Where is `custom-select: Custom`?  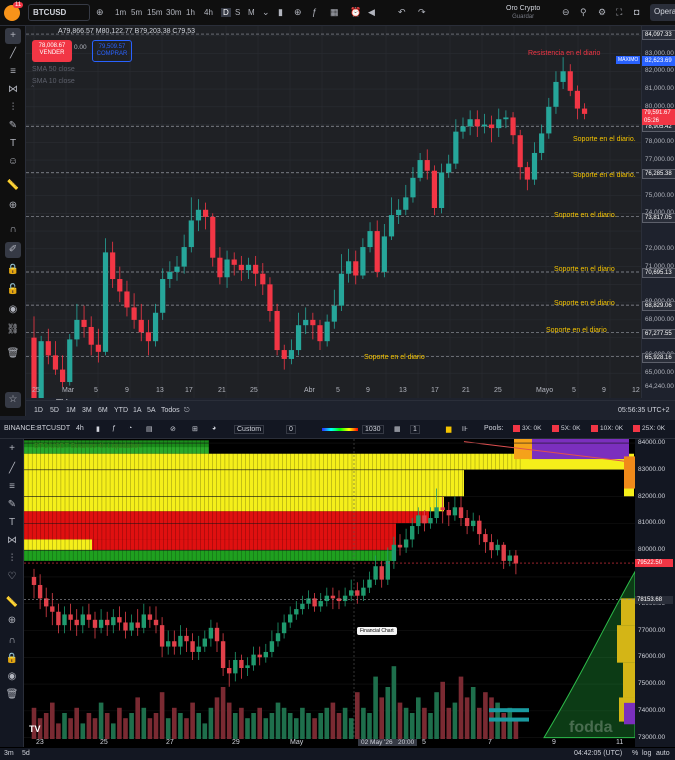
custom-select: Custom is located at coordinates (249, 429).